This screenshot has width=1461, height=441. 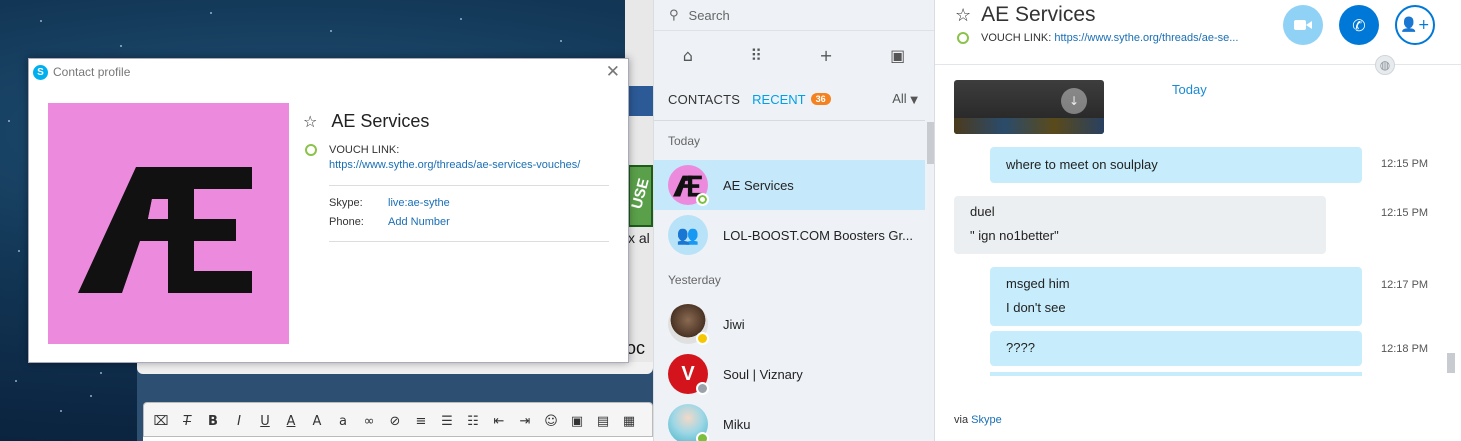 What do you see at coordinates (395, 422) in the screenshot?
I see `unlink-icon: ⊘` at bounding box center [395, 422].